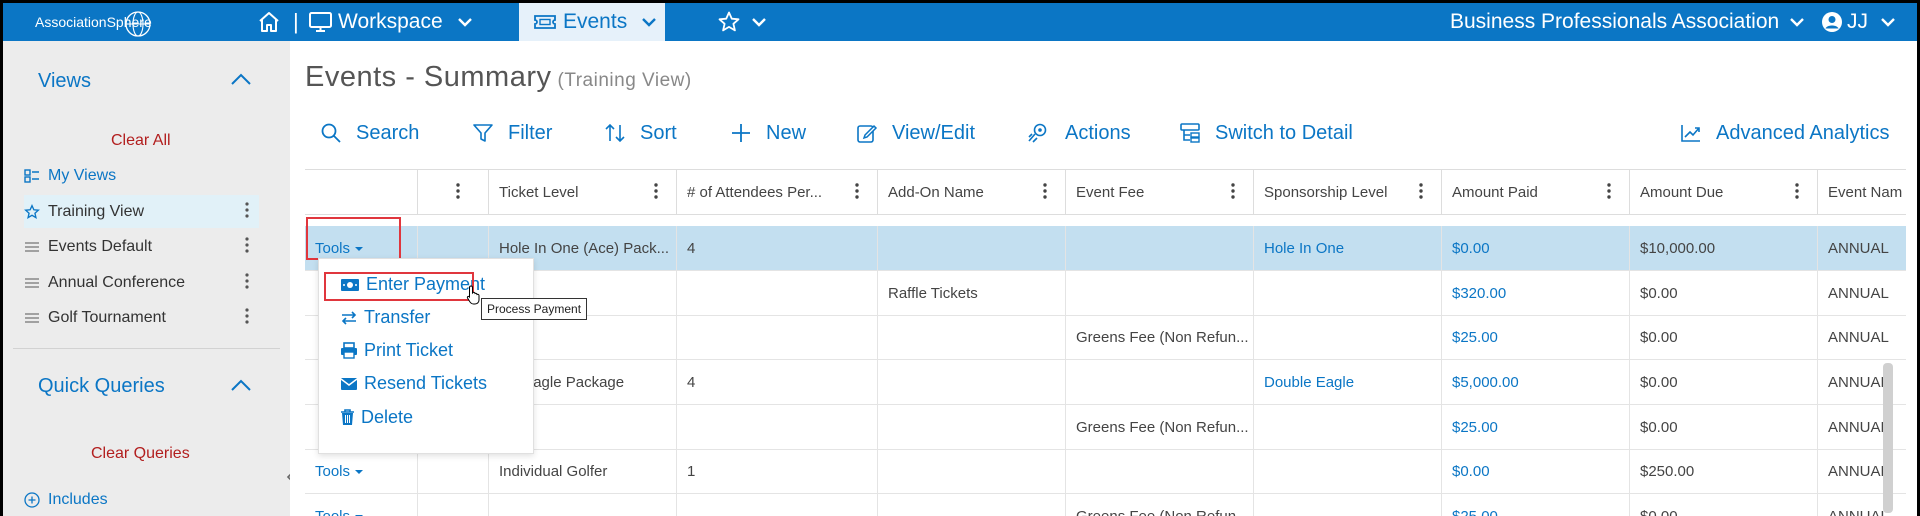 This screenshot has height=516, width=1920. What do you see at coordinates (1037, 133) in the screenshot?
I see `actions-icon` at bounding box center [1037, 133].